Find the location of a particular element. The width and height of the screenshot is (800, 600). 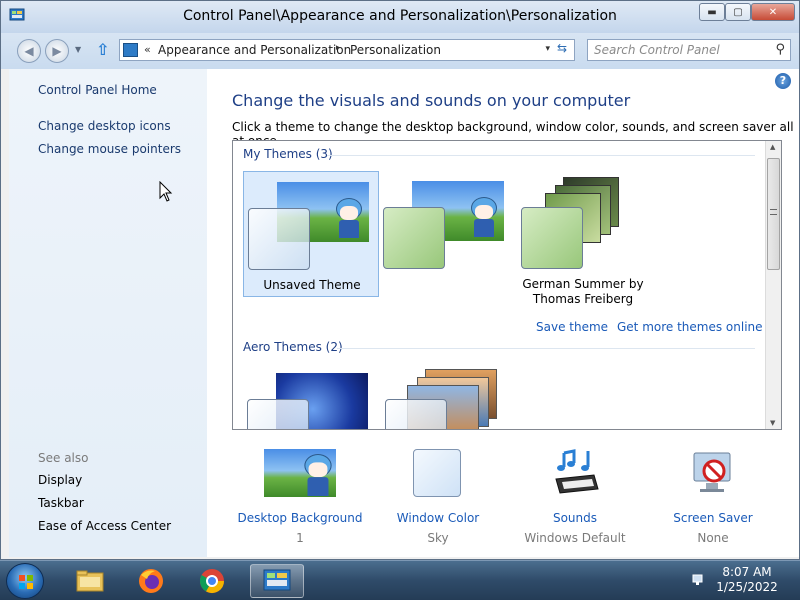

window-color-value: Sky is located at coordinates (438, 538).